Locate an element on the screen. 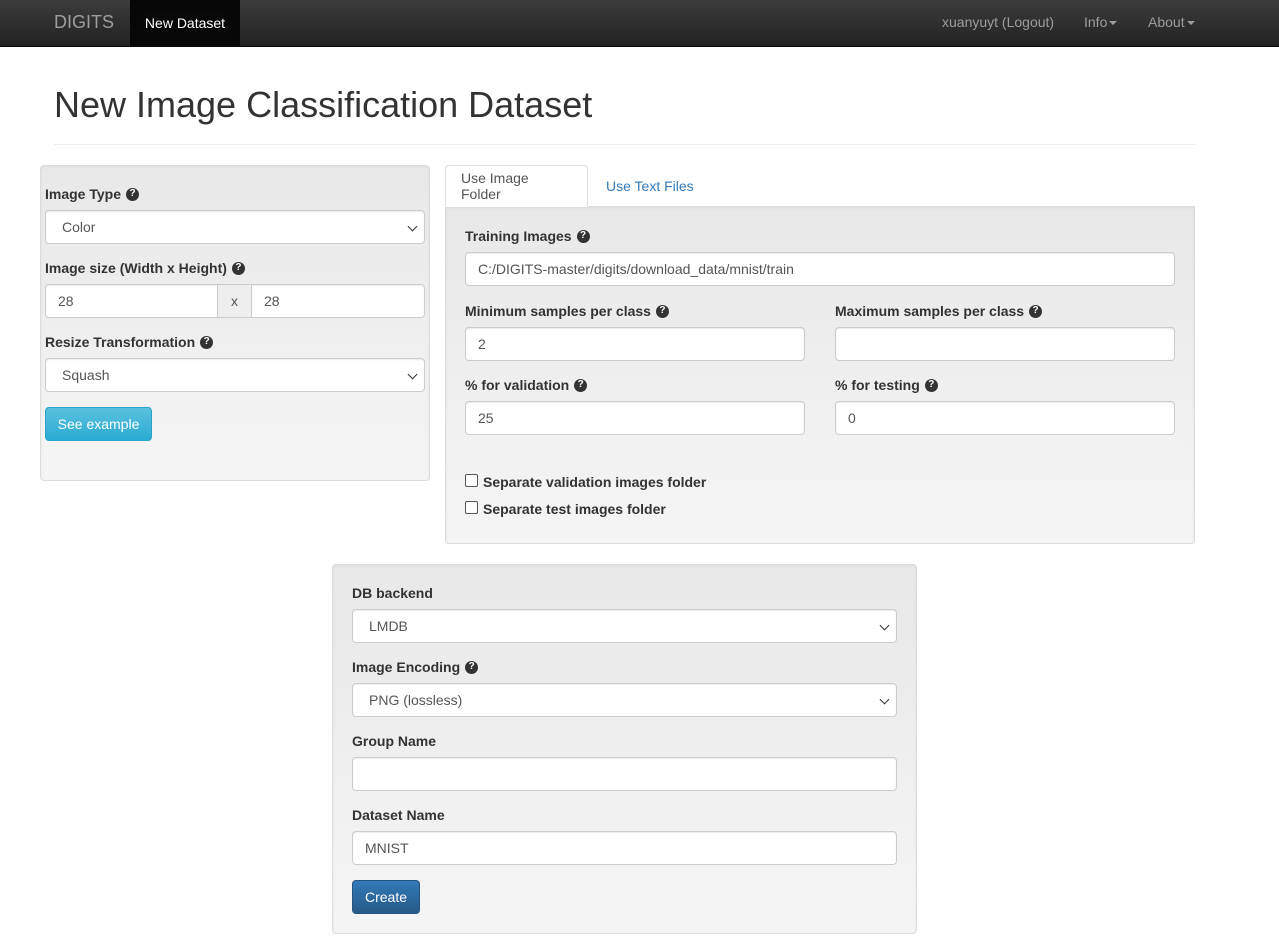 This screenshot has height=945, width=1279. page-title: New Image Classification Dataset is located at coordinates (323, 104).